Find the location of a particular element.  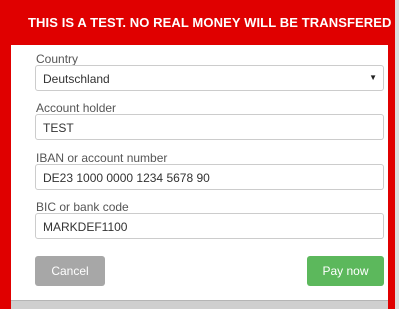

account-holder-input: TEST is located at coordinates (209, 127).